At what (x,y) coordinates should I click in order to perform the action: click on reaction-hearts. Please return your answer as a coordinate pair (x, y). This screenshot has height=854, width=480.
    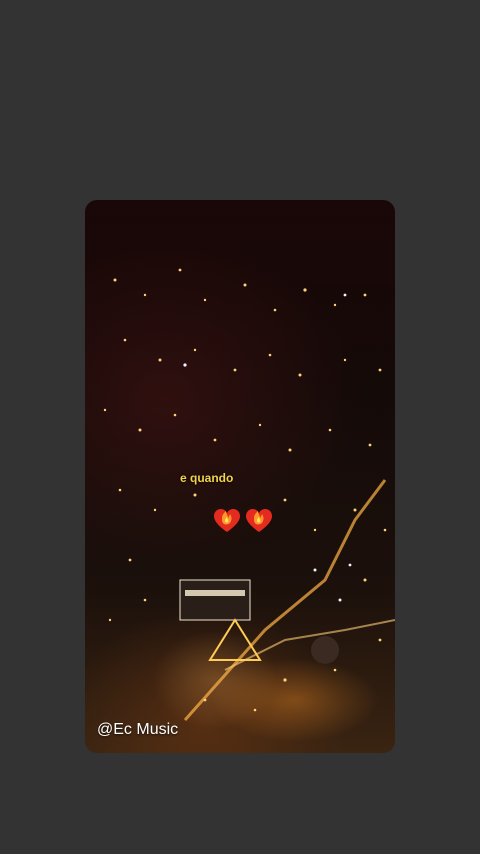
    Looking at the image, I should click on (243, 521).